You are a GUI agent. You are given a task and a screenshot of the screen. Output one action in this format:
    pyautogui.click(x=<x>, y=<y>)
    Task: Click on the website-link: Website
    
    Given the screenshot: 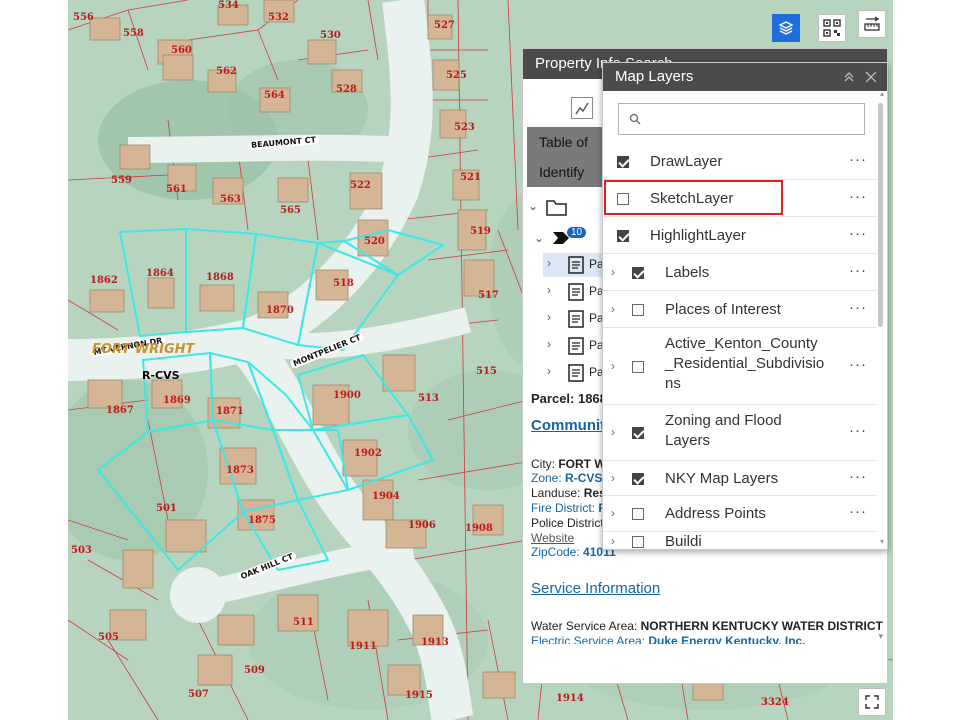 What is the action you would take?
    pyautogui.click(x=552, y=538)
    